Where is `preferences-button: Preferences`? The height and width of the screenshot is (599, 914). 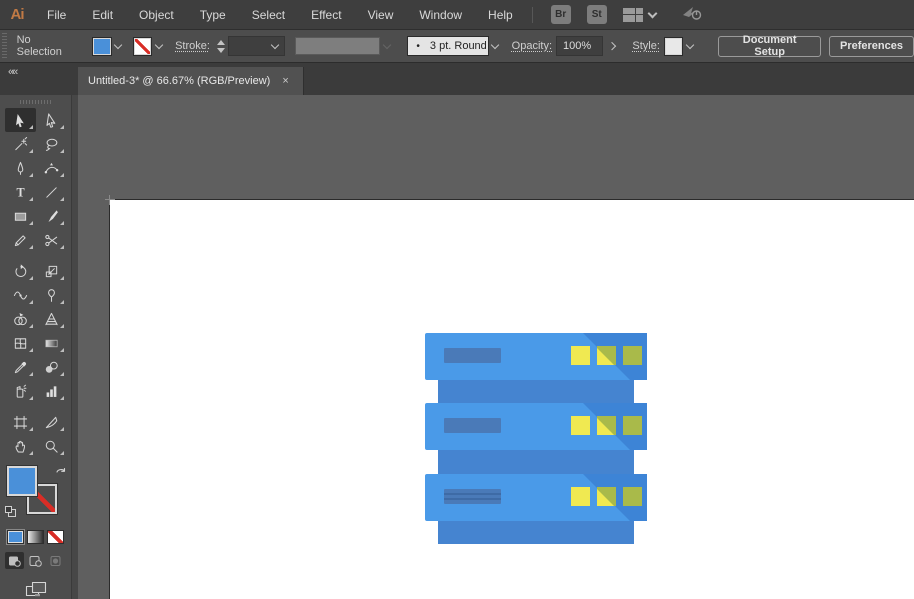 preferences-button: Preferences is located at coordinates (871, 46).